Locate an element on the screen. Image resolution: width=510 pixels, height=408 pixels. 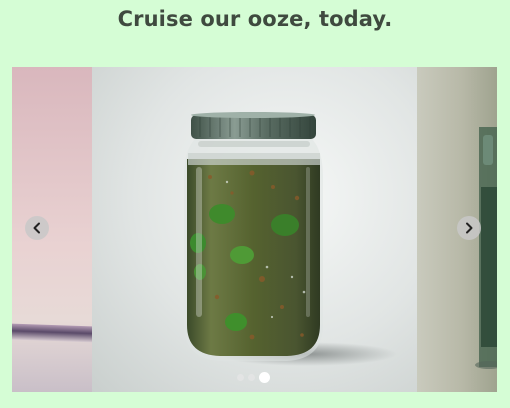
chevron-right-icon is located at coordinates (469, 228).